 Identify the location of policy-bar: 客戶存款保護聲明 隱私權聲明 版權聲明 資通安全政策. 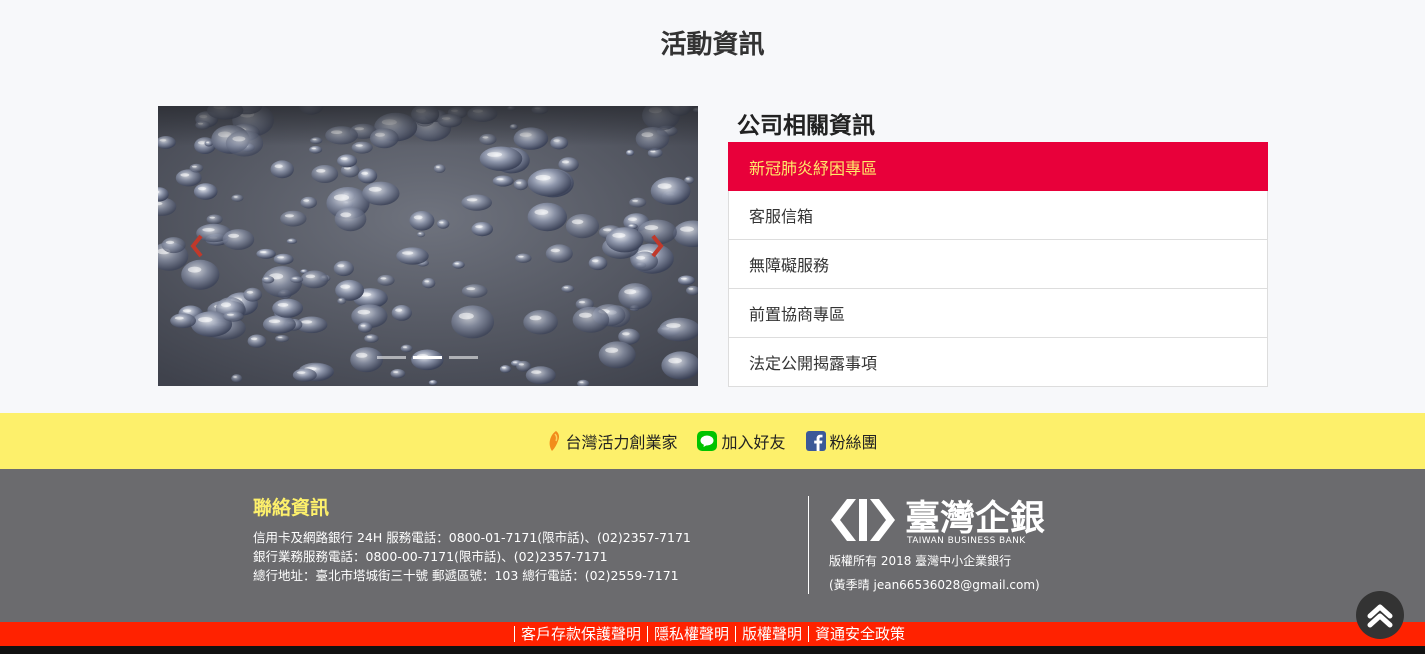
(712, 634).